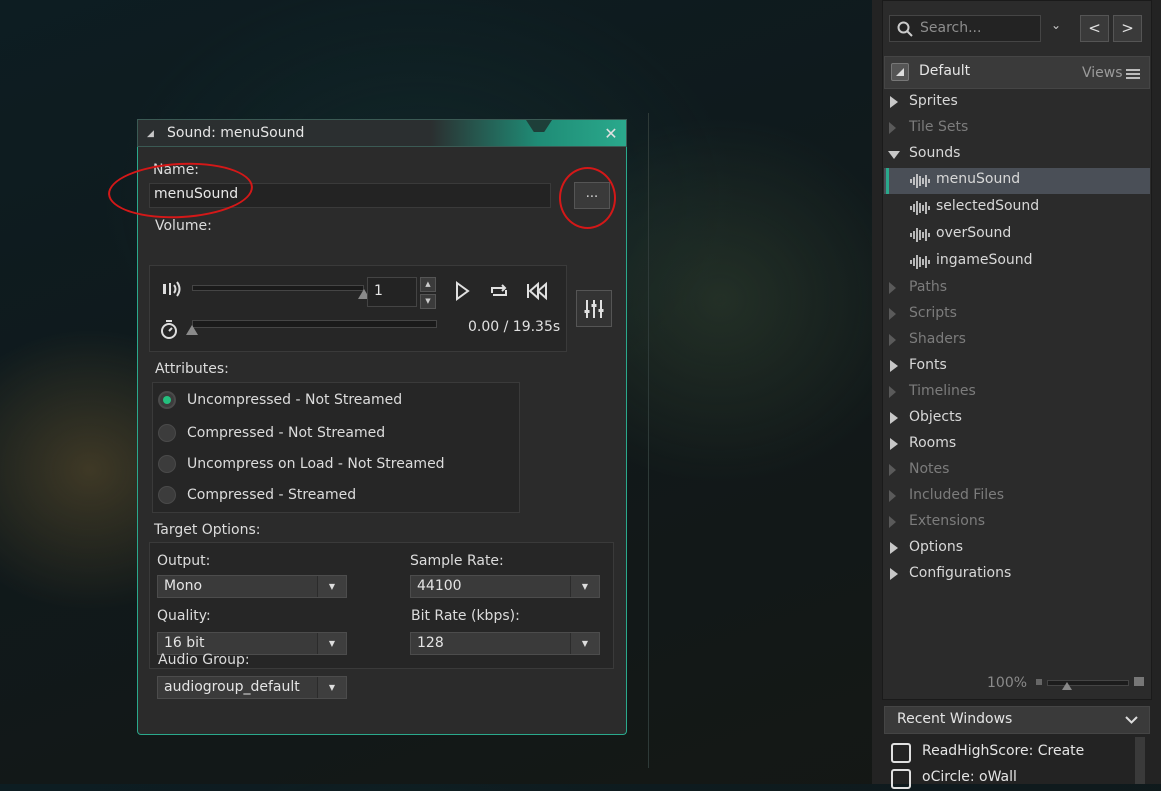 This screenshot has height=791, width=1161. Describe the element at coordinates (1007, 683) in the screenshot. I see `zoom-level: 100%` at that location.